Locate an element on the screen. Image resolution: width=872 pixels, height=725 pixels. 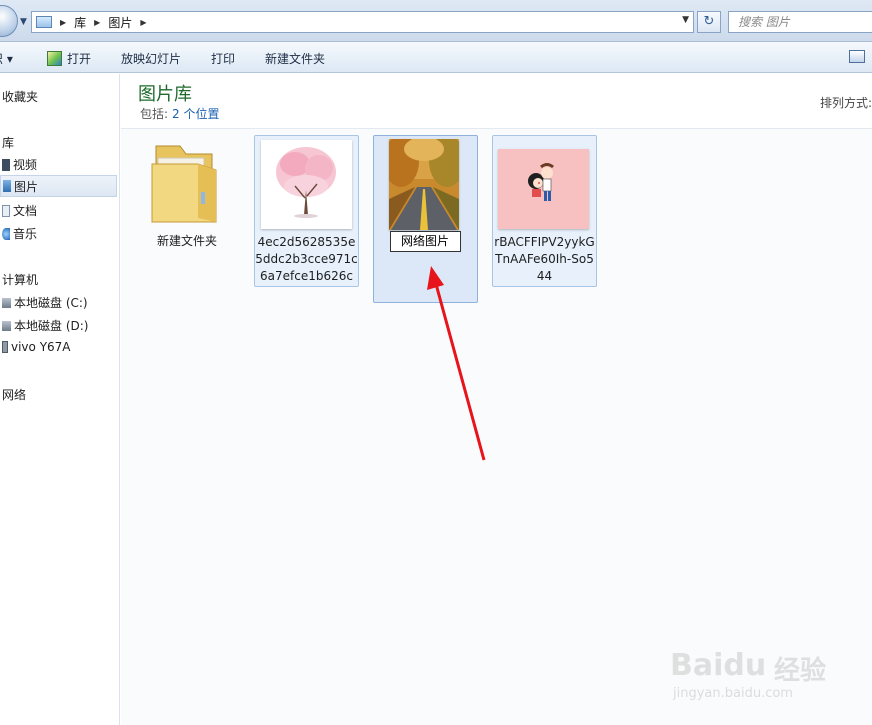
print-button: 打印 is located at coordinates (223, 58).